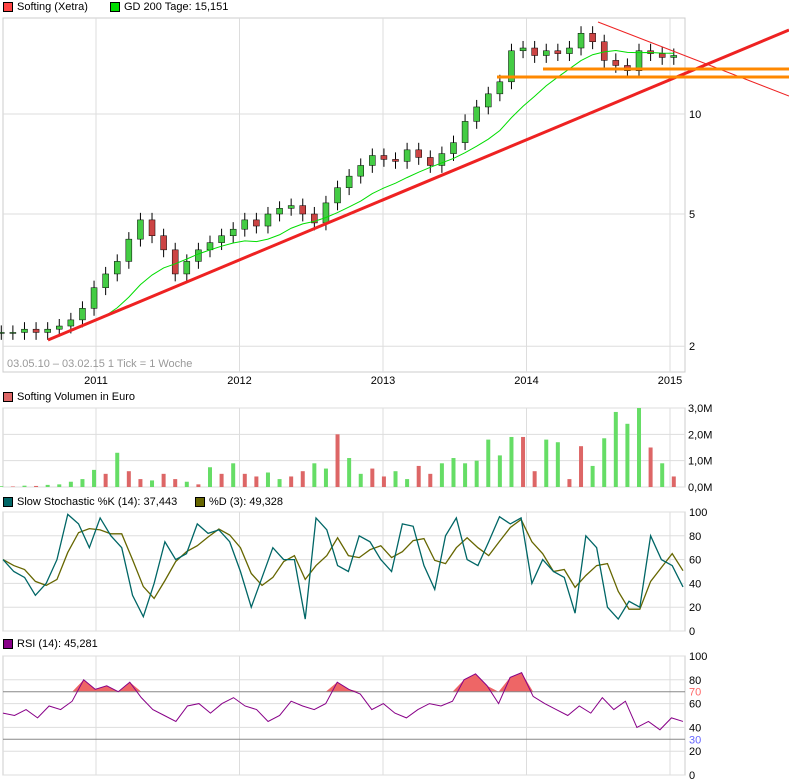 This screenshot has width=789, height=784. I want to click on y-tick-label: 5, so click(692, 215).